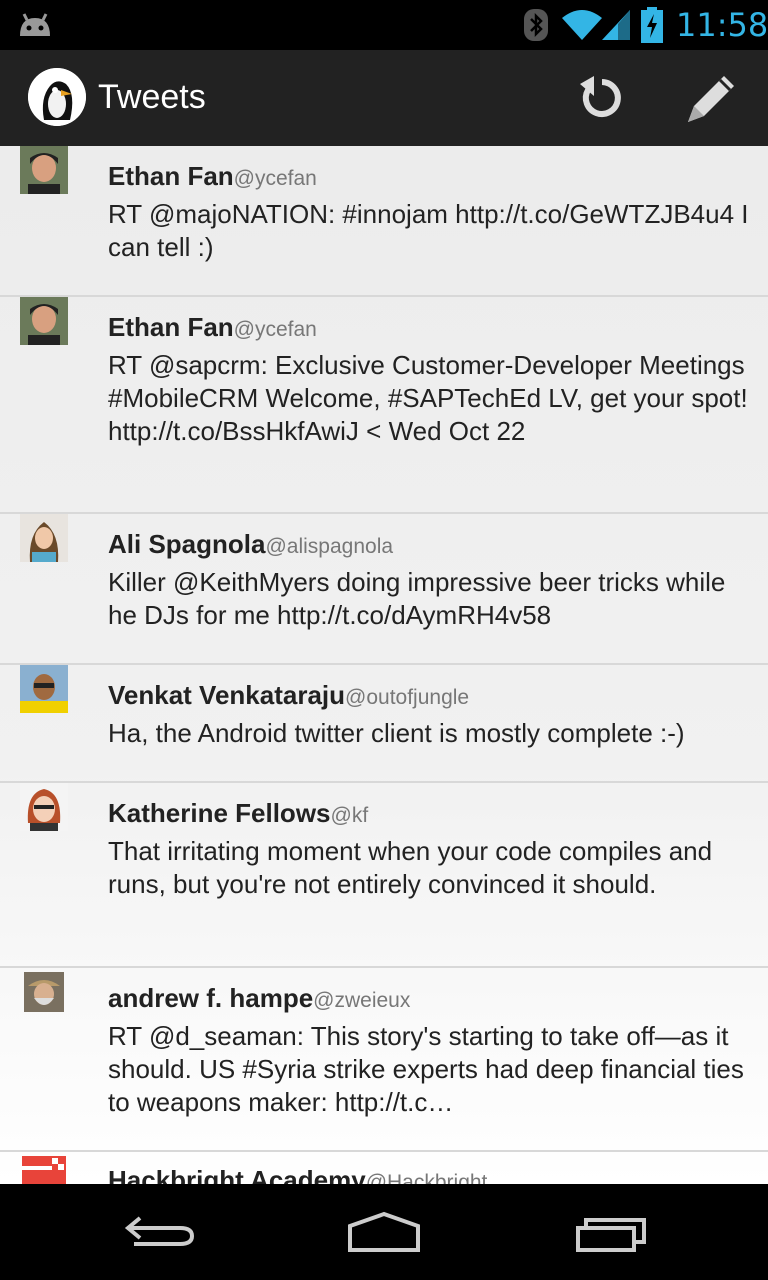 The height and width of the screenshot is (1280, 768). I want to click on wifi-icon, so click(582, 25).